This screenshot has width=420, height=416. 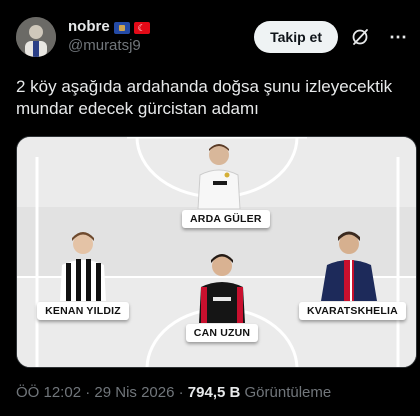 What do you see at coordinates (352, 311) in the screenshot?
I see `player-name: KVARATSKHELIA` at bounding box center [352, 311].